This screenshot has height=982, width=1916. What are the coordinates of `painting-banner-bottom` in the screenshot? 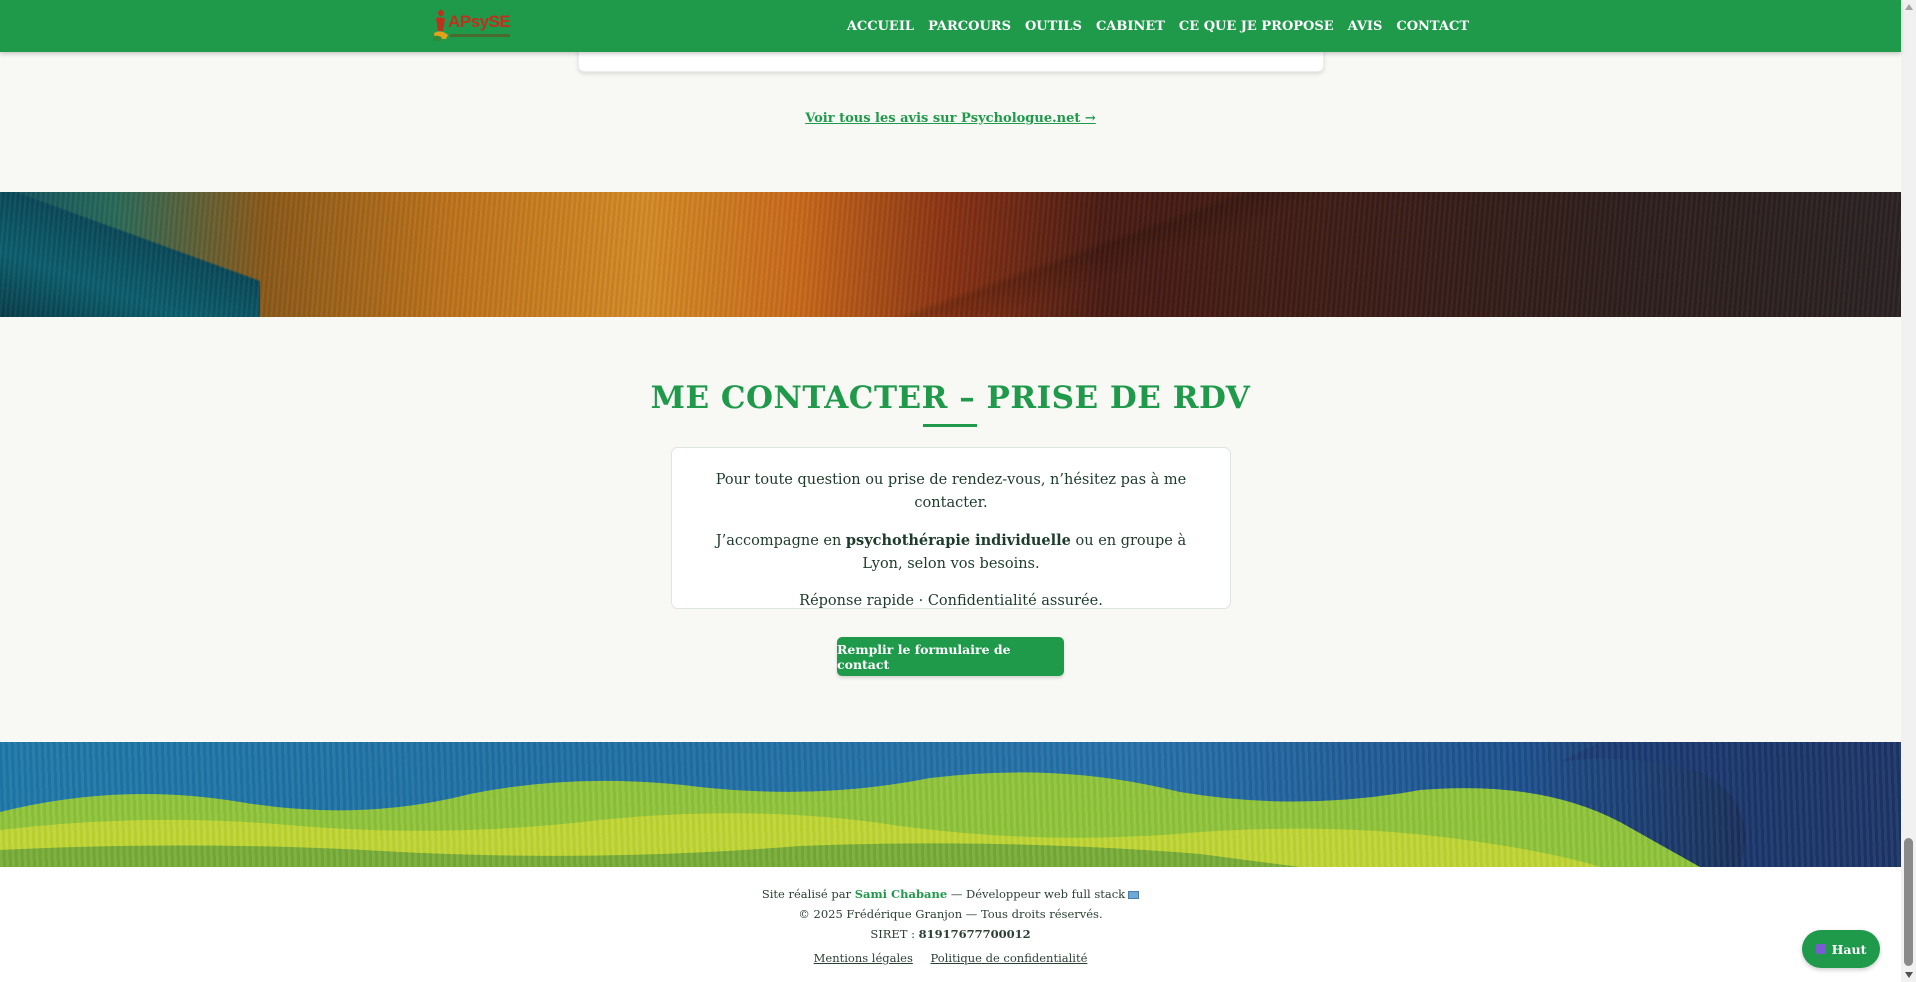 It's located at (950, 804).